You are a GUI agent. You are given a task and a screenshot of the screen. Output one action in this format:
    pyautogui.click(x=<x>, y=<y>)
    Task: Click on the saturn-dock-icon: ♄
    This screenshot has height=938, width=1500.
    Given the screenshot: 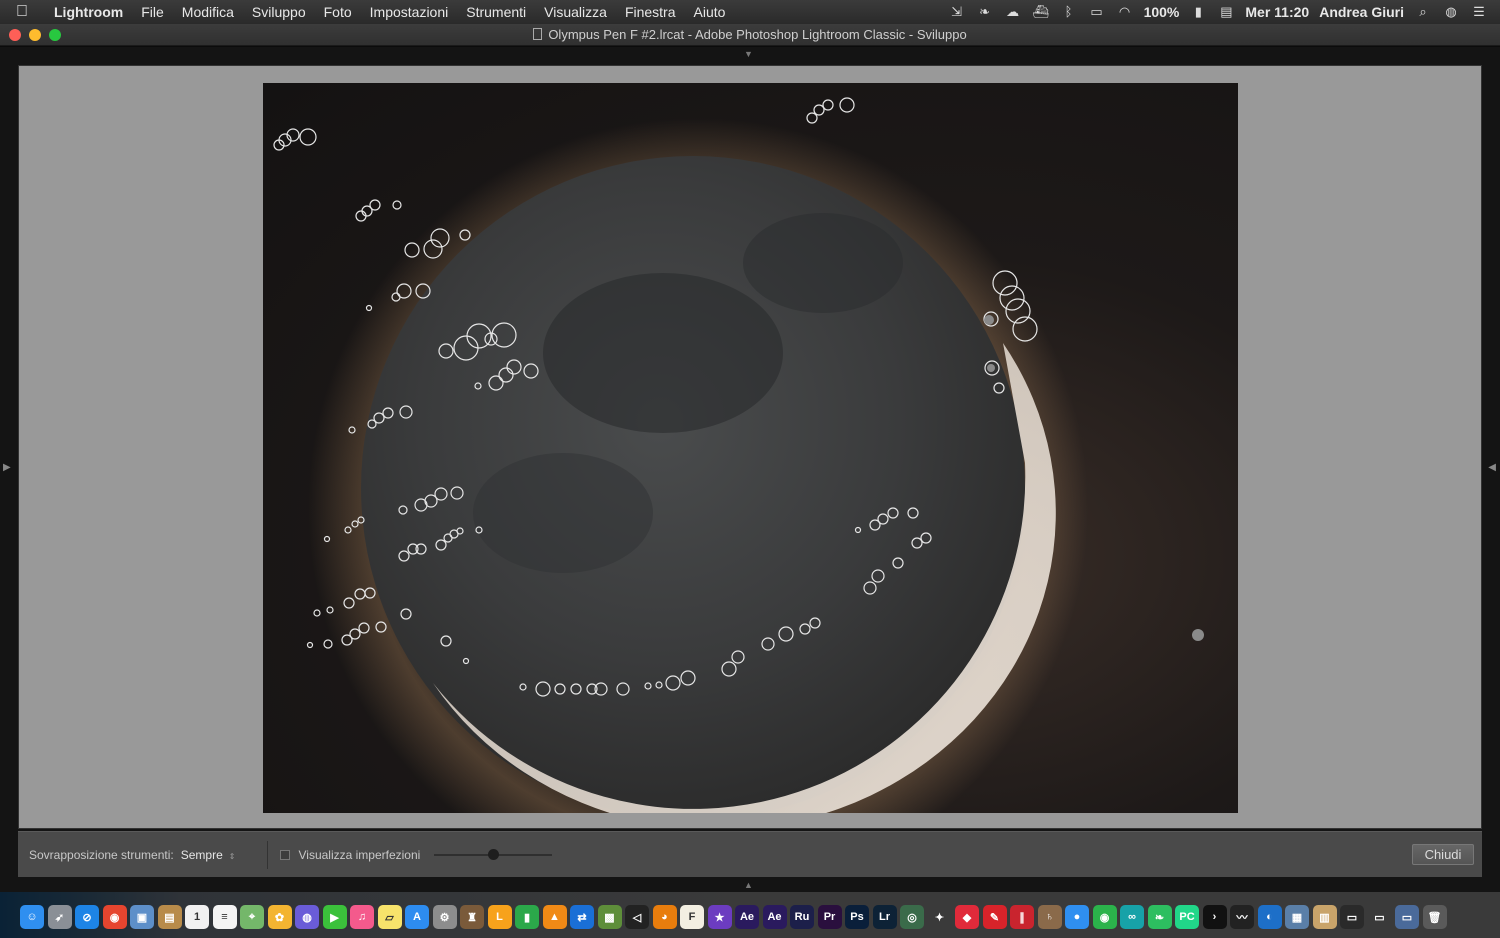 What is the action you would take?
    pyautogui.click(x=1049, y=917)
    